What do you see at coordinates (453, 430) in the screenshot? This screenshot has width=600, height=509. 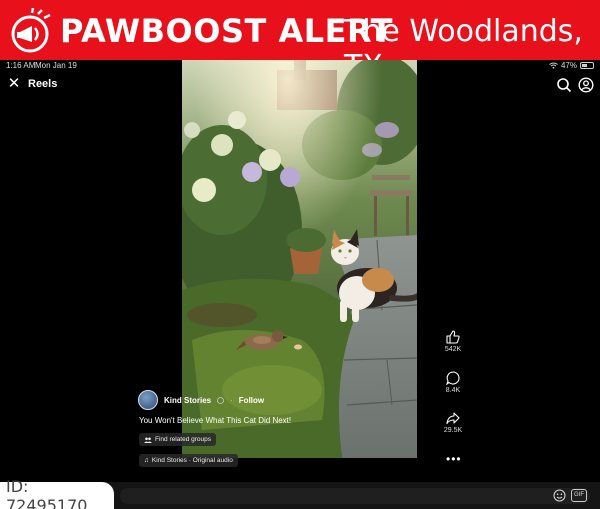 I see `share-count: 29.5K` at bounding box center [453, 430].